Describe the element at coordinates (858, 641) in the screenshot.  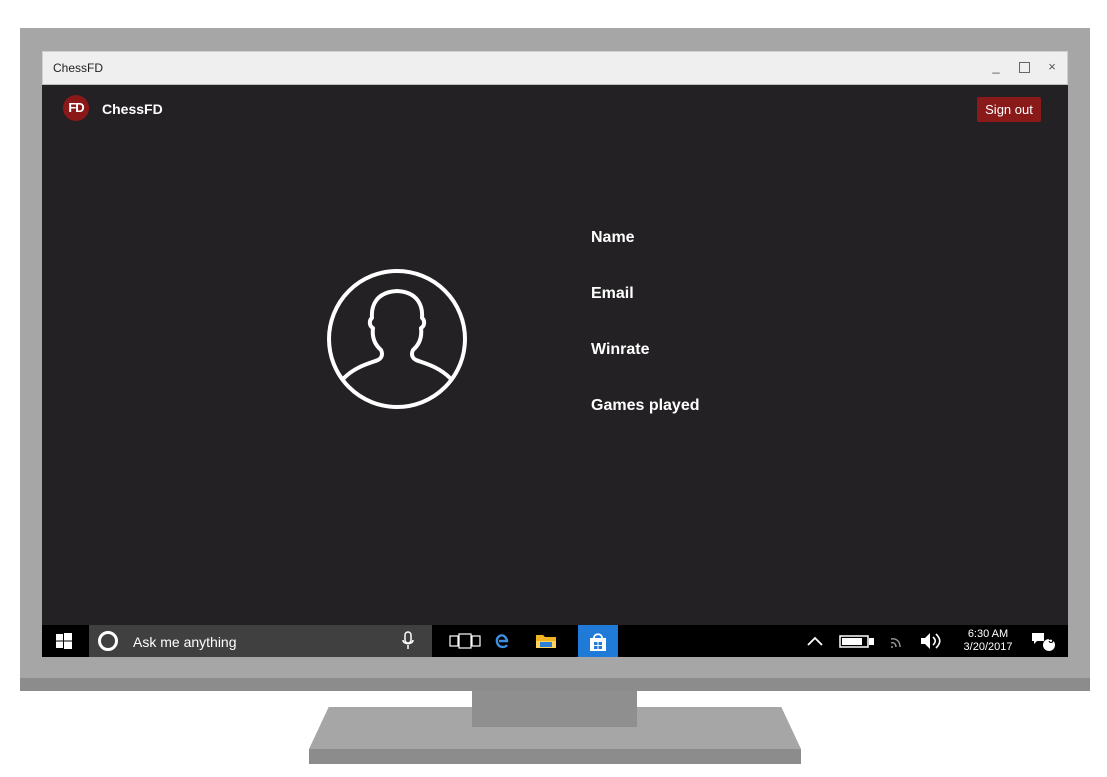
I see `battery-icon` at that location.